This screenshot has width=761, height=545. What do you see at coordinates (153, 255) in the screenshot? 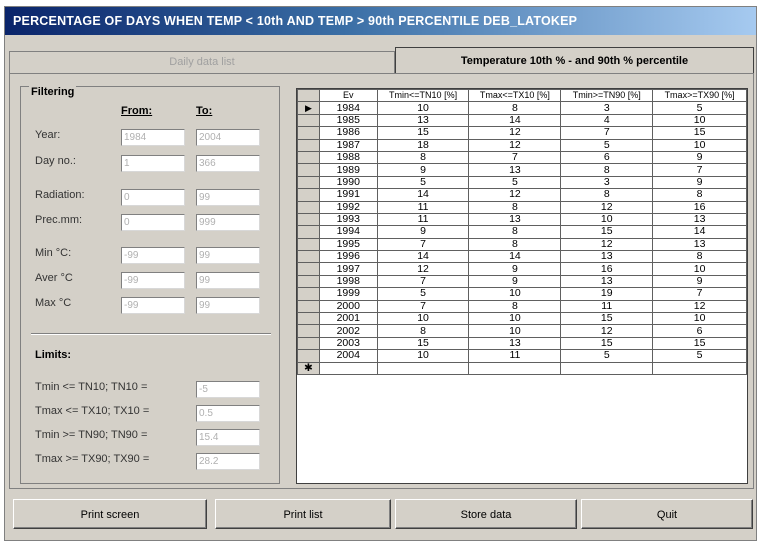
I see `min-temp-from-field: -99` at bounding box center [153, 255].